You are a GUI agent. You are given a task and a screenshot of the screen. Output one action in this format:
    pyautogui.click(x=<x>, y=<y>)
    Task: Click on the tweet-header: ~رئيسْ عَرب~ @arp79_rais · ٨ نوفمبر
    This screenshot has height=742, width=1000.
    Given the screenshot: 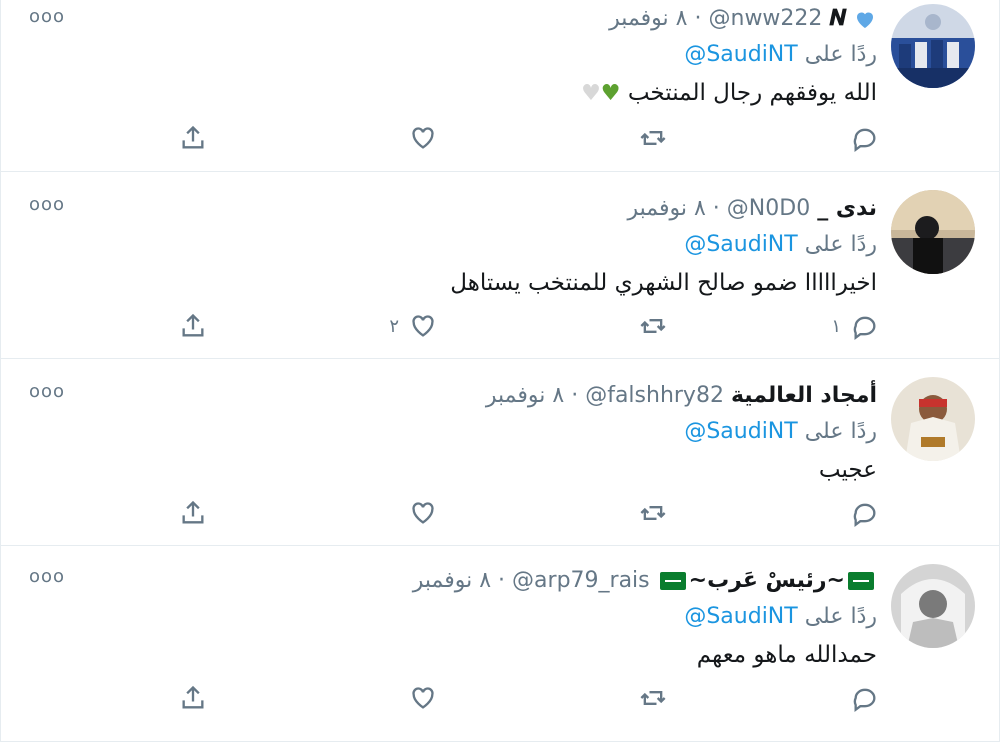 What is the action you would take?
    pyautogui.click(x=469, y=581)
    